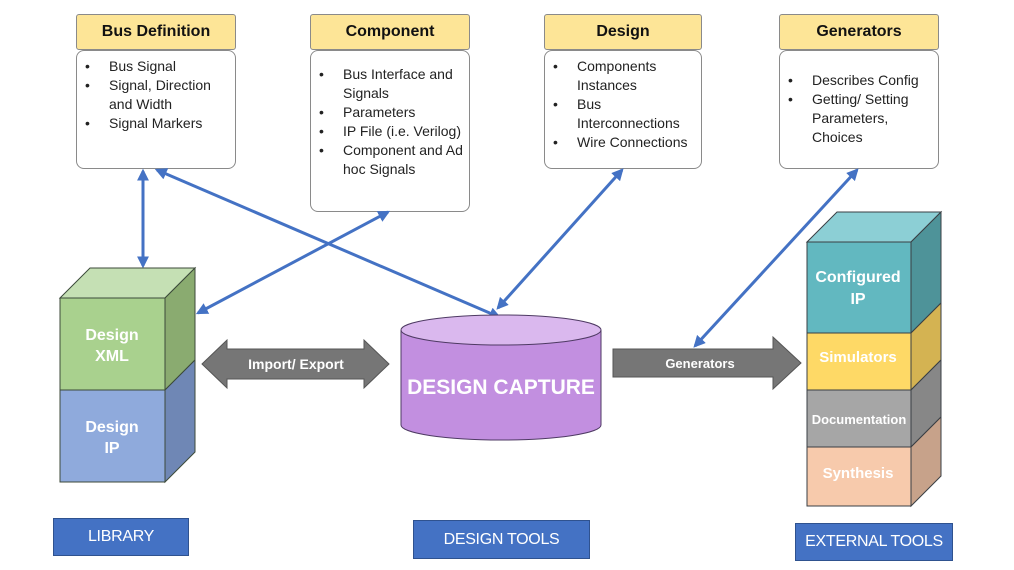 Image resolution: width=1014 pixels, height=570 pixels. Describe the element at coordinates (560, 239) in the screenshot. I see `connector-design-to-capture` at that location.